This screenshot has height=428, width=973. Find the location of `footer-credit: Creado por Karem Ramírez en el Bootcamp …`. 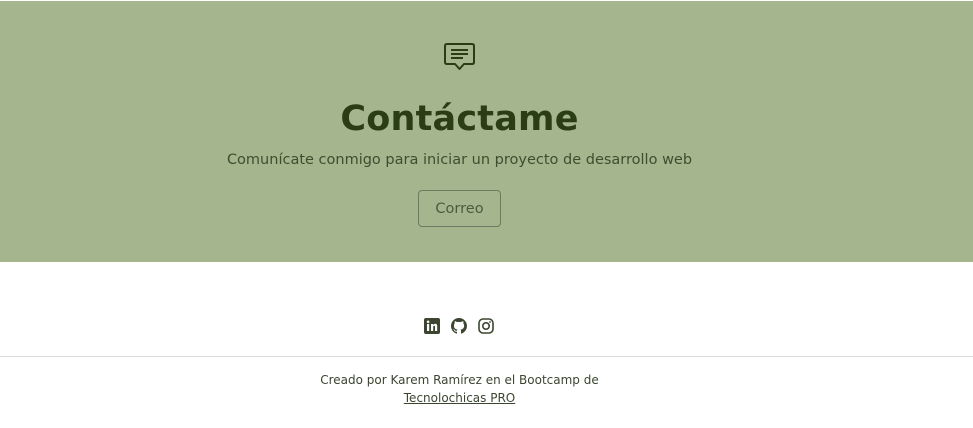

footer-credit: Creado por Karem Ramírez en el Bootcamp … is located at coordinates (459, 389).